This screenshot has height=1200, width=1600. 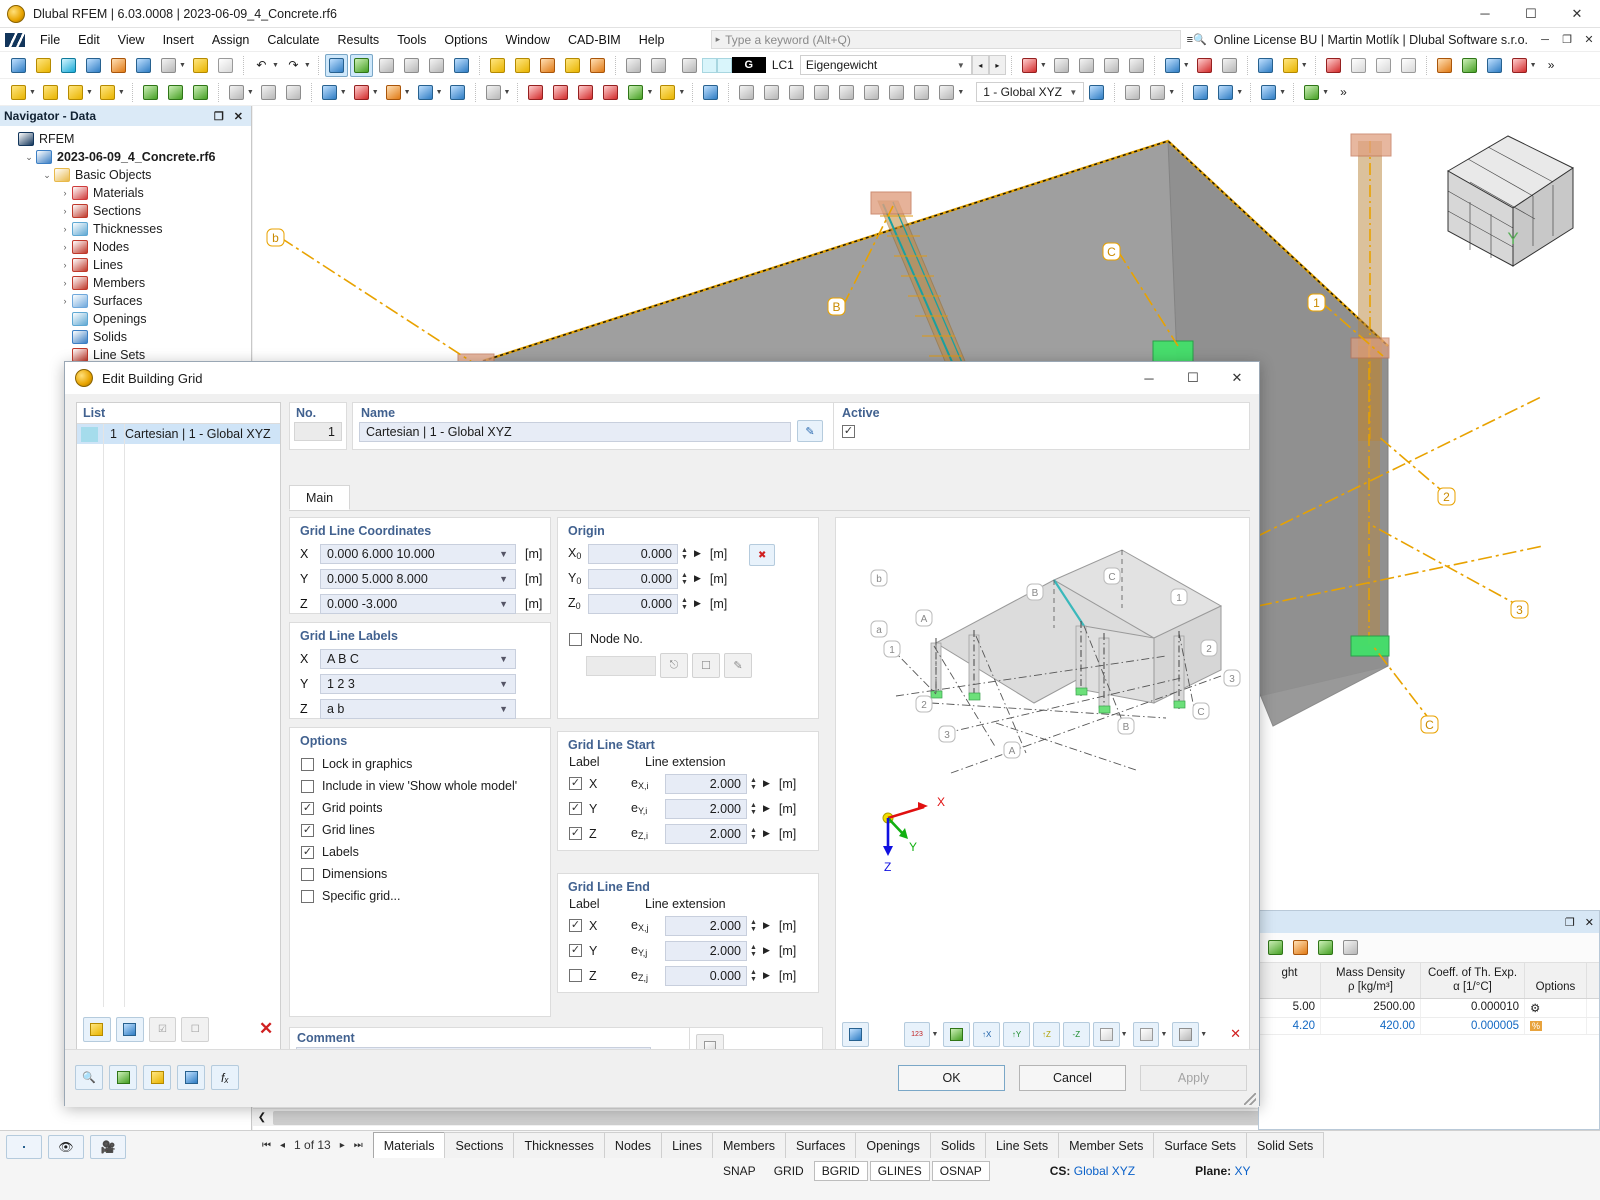 I want to click on grid-end-z-input: 0.000, so click(x=706, y=975).